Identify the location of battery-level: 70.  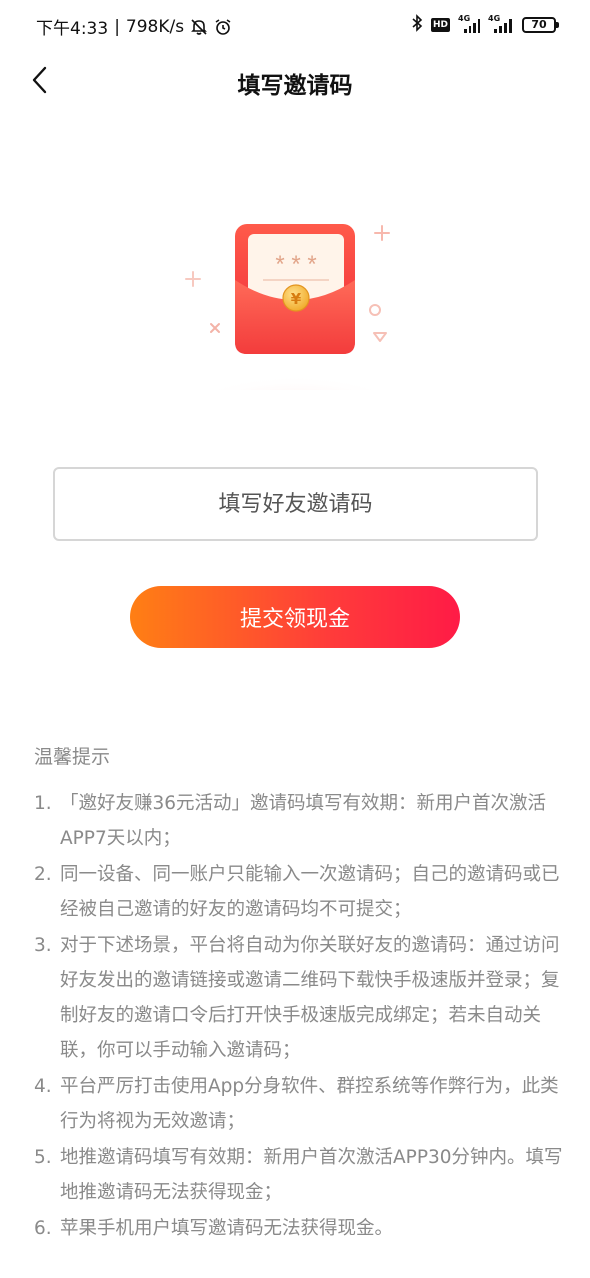
(539, 24).